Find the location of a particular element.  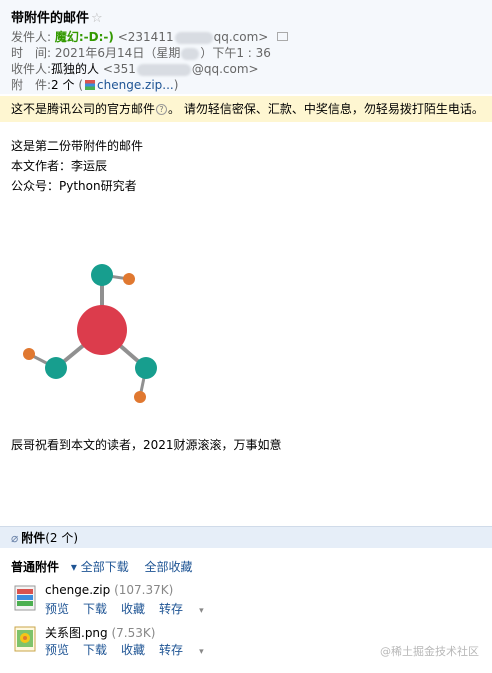

star-icon: ☆ is located at coordinates (97, 18).